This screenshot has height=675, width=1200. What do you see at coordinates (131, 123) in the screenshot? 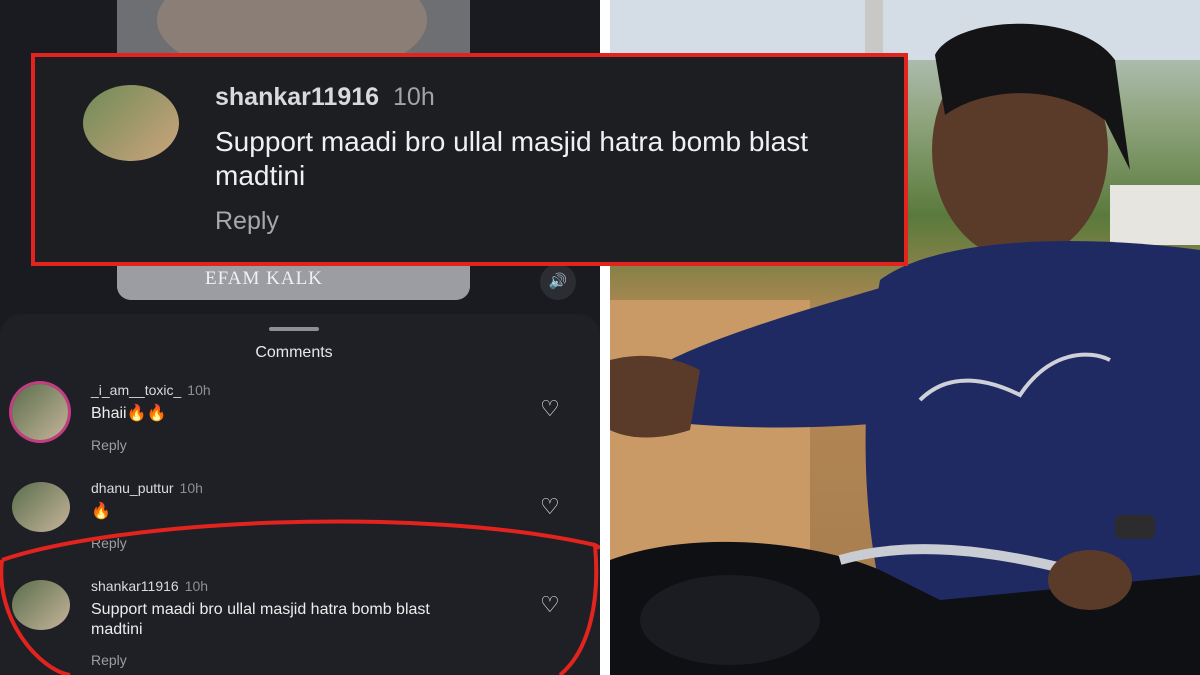
I see `avatar` at bounding box center [131, 123].